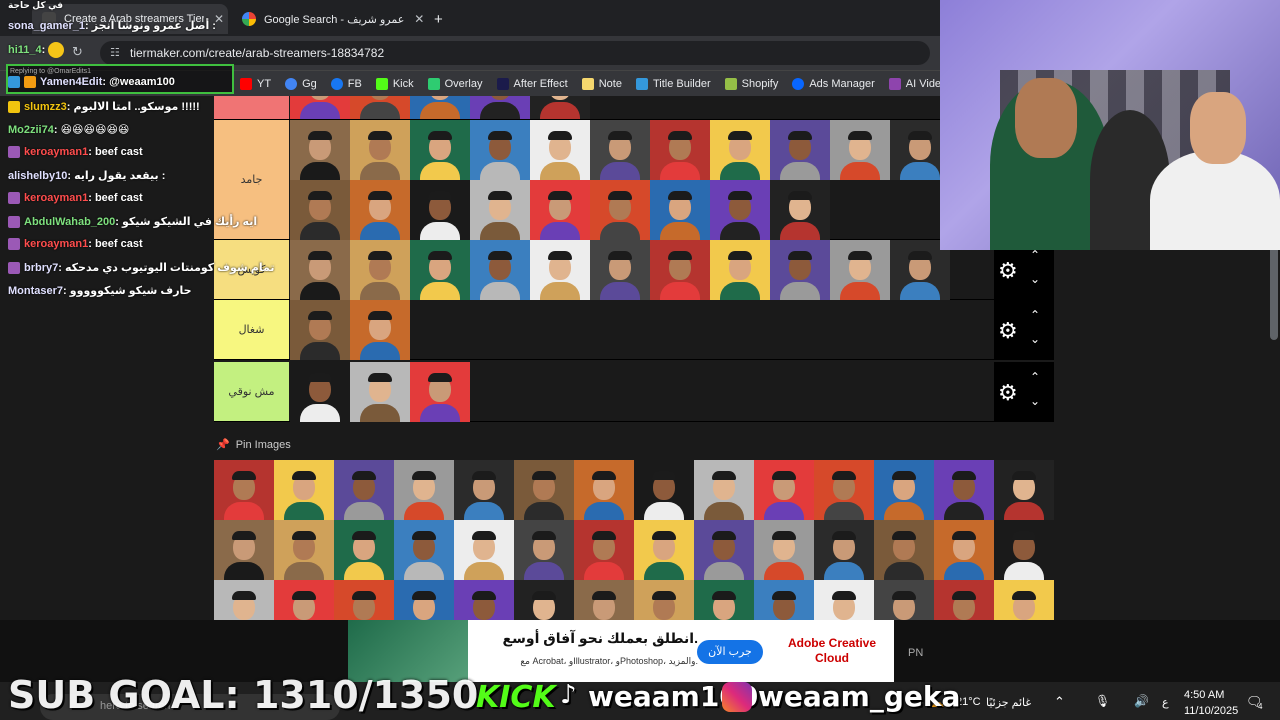 The height and width of the screenshot is (720, 1280). What do you see at coordinates (455, 83) in the screenshot?
I see `bookmark-overlay: Overlay` at bounding box center [455, 83].